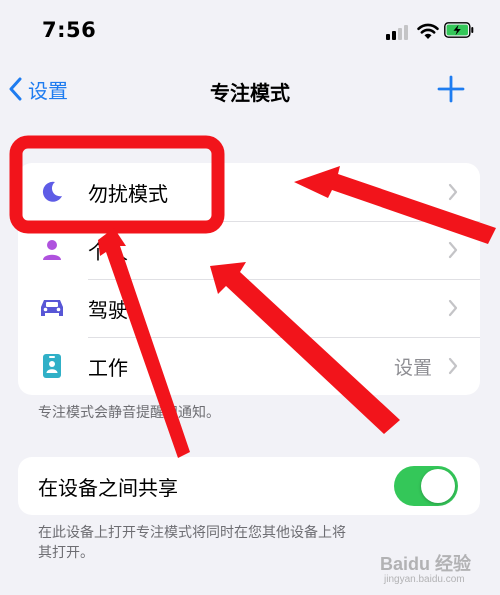  What do you see at coordinates (426, 564) in the screenshot?
I see `watermark-brand: Baidu 经验` at bounding box center [426, 564].